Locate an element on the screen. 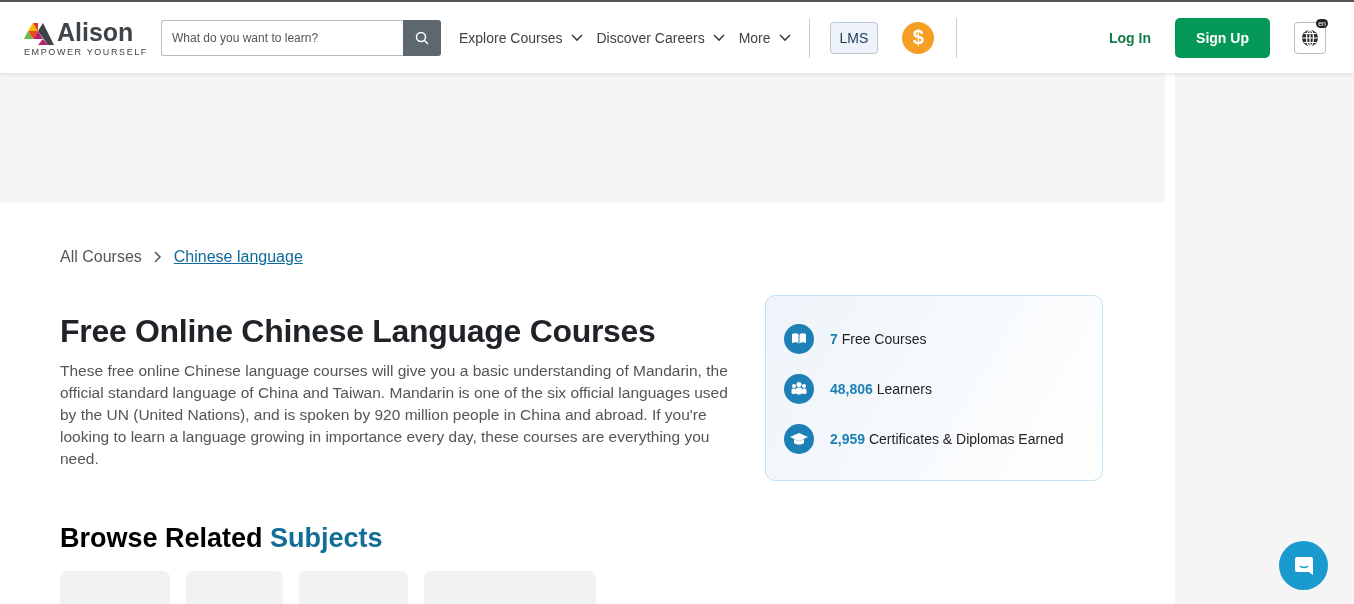 The width and height of the screenshot is (1354, 604). lms-button: LMS is located at coordinates (854, 37).